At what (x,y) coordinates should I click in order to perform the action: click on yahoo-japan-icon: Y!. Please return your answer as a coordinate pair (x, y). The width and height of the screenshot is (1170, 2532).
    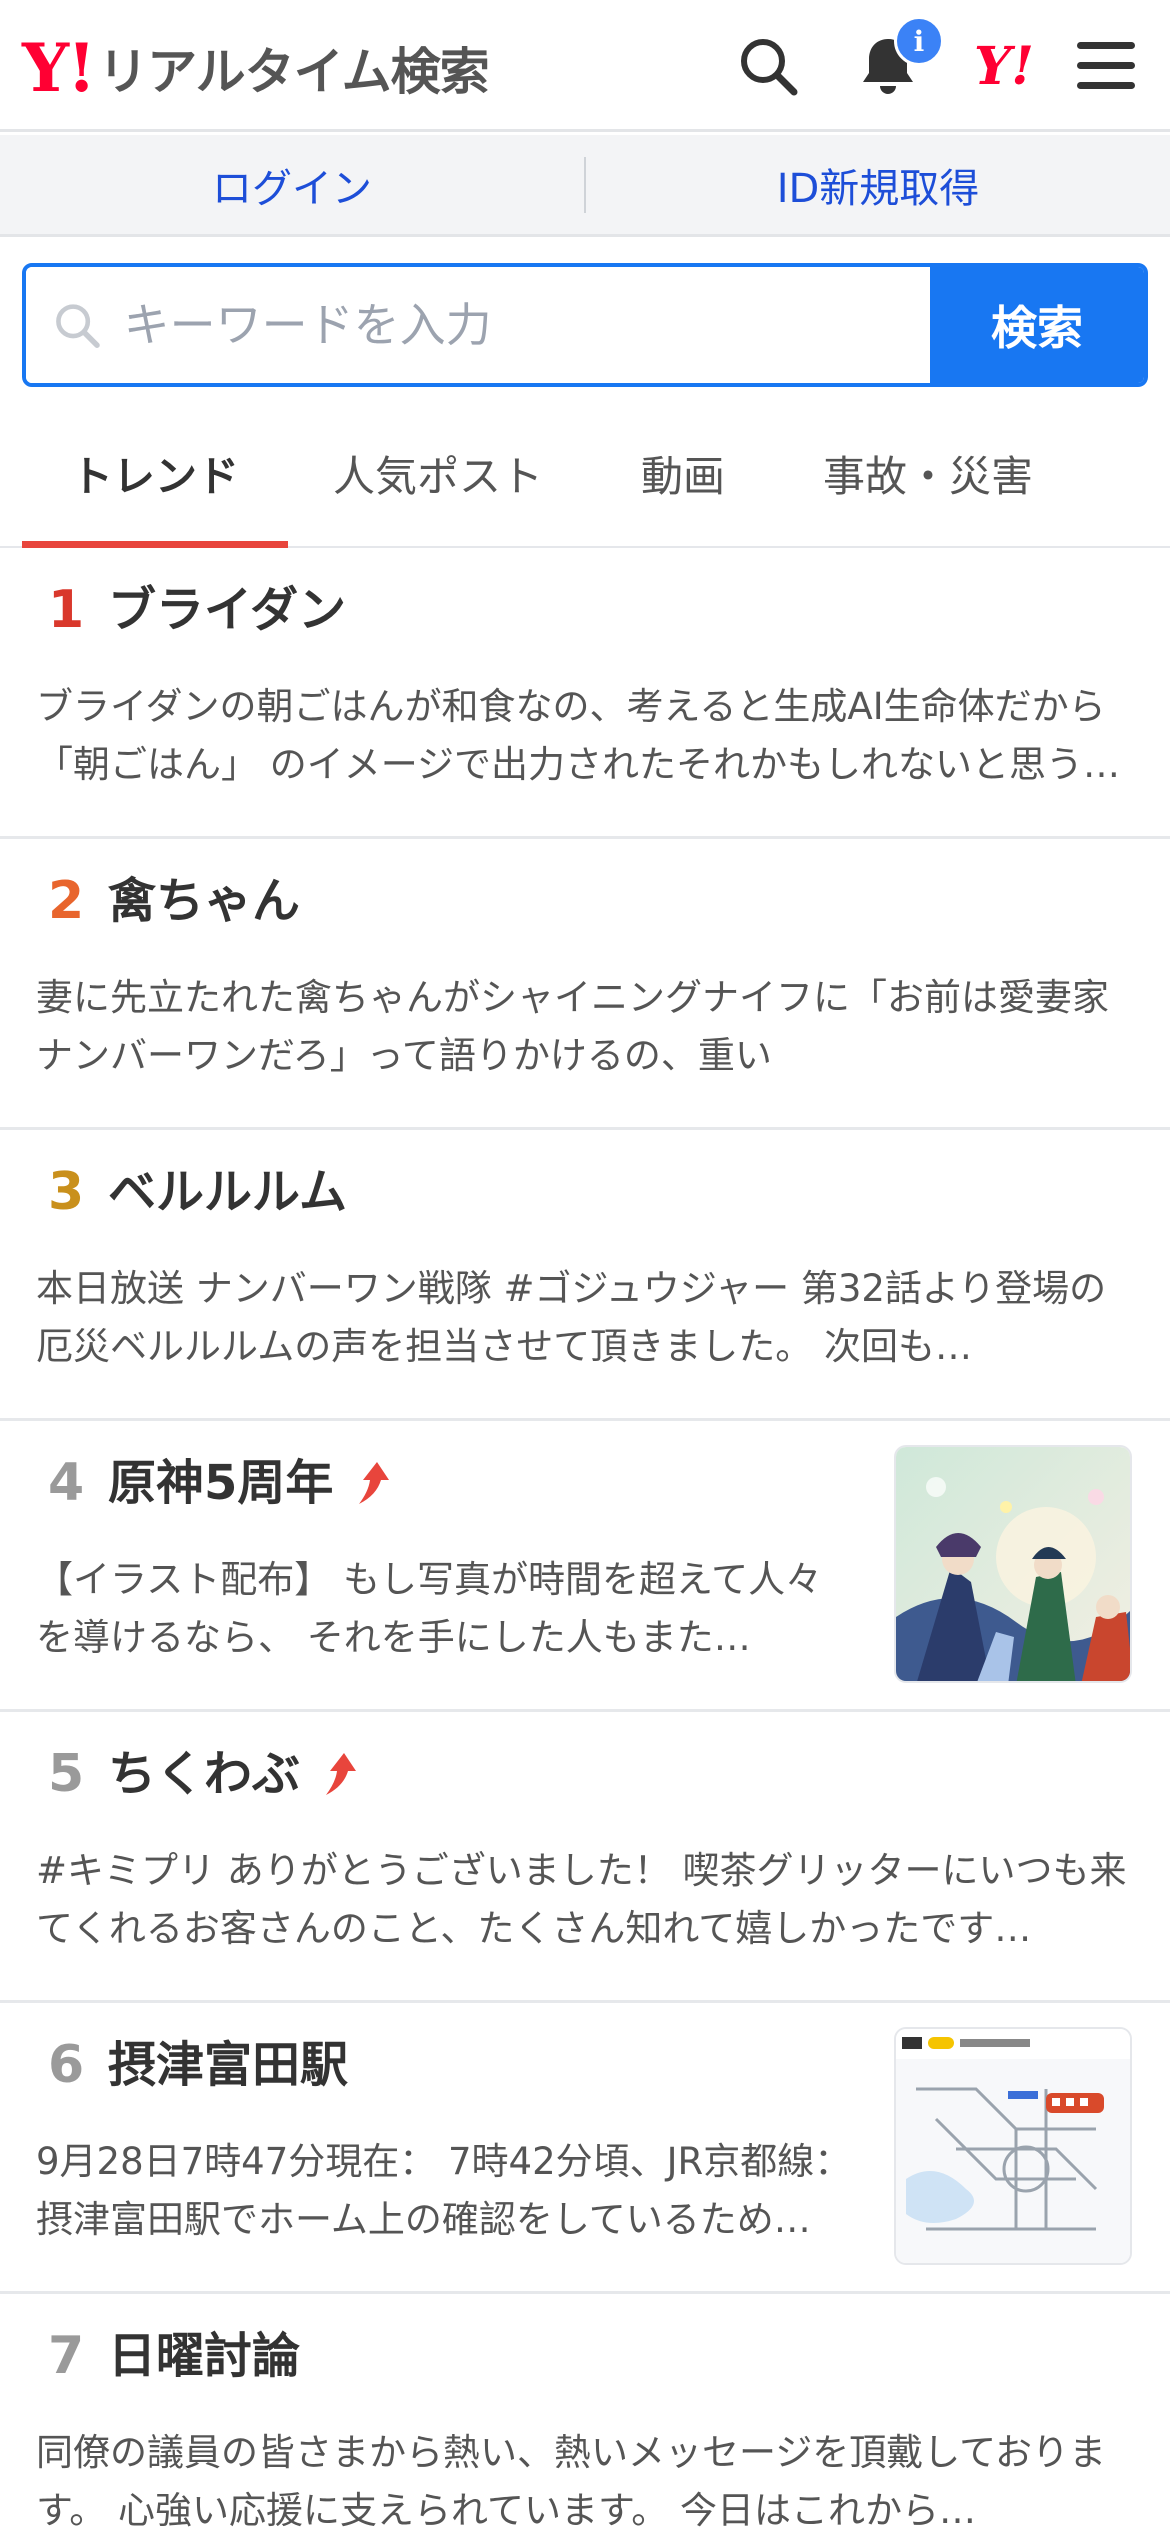
    Looking at the image, I should click on (1004, 66).